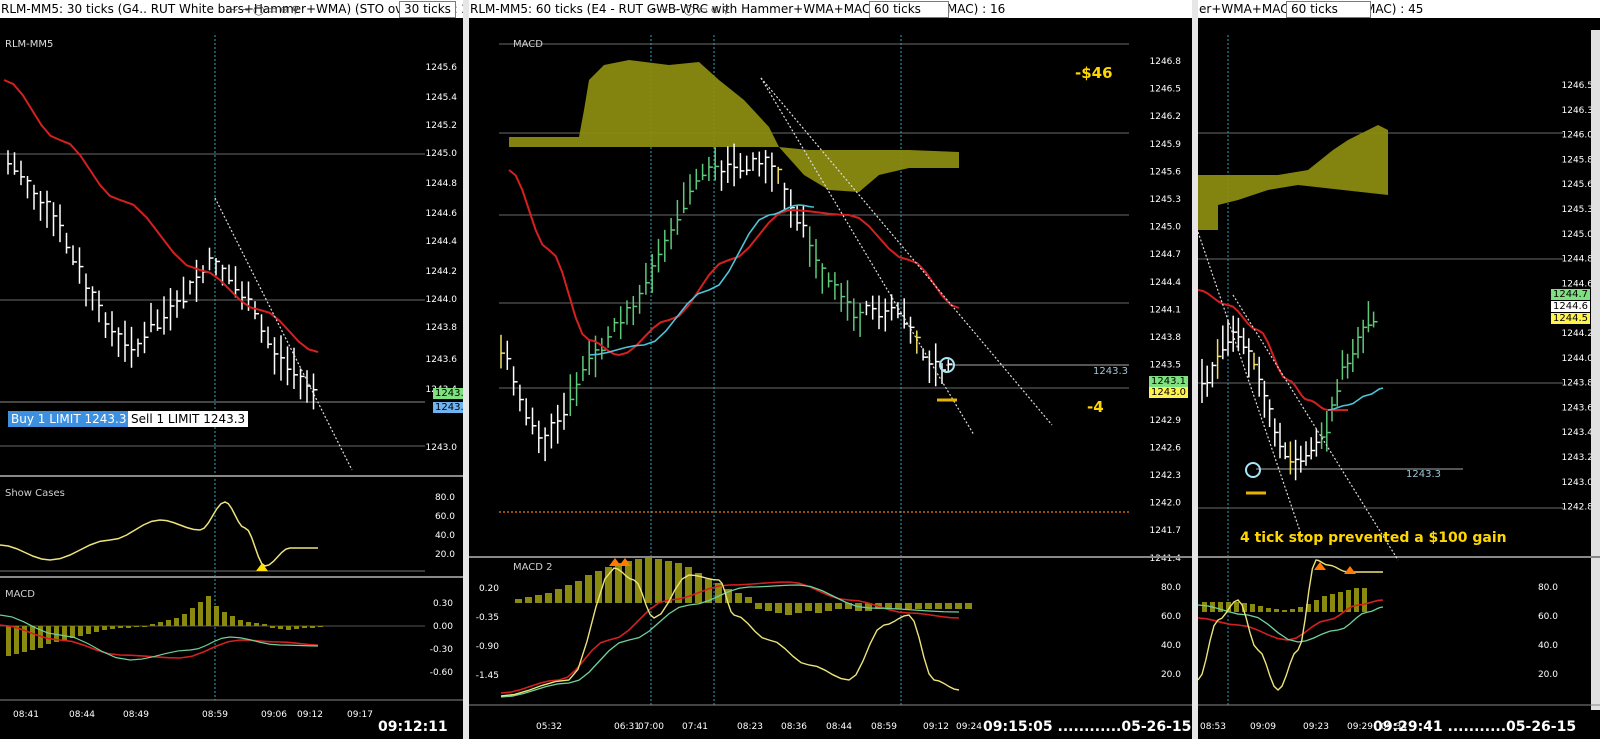 The height and width of the screenshot is (739, 1600). I want to click on vertical-scrollbar, so click(1595, 370).